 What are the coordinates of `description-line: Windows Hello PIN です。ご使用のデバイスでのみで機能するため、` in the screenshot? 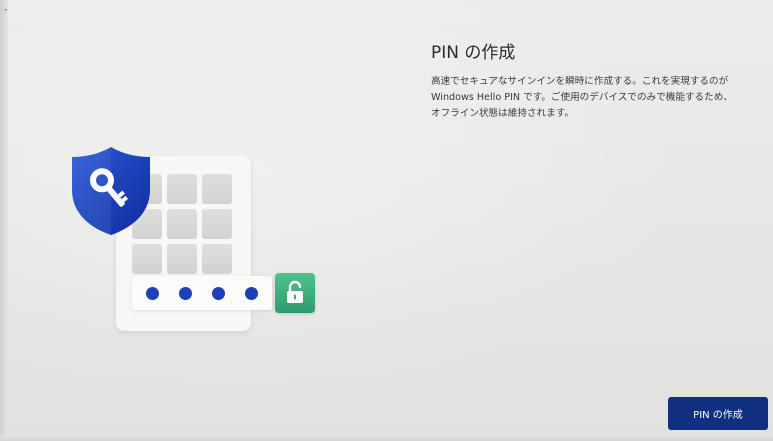 It's located at (582, 97).